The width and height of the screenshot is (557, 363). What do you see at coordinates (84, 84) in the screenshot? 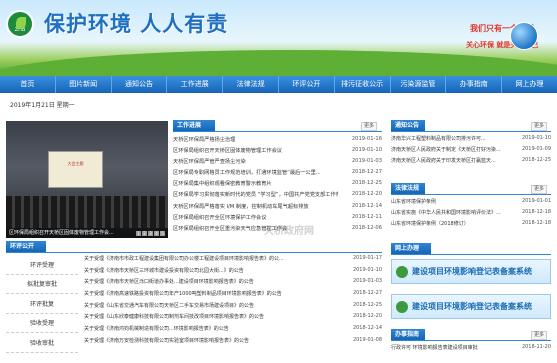
I see `nav-item-photo-news: 图片新闻` at bounding box center [84, 84].